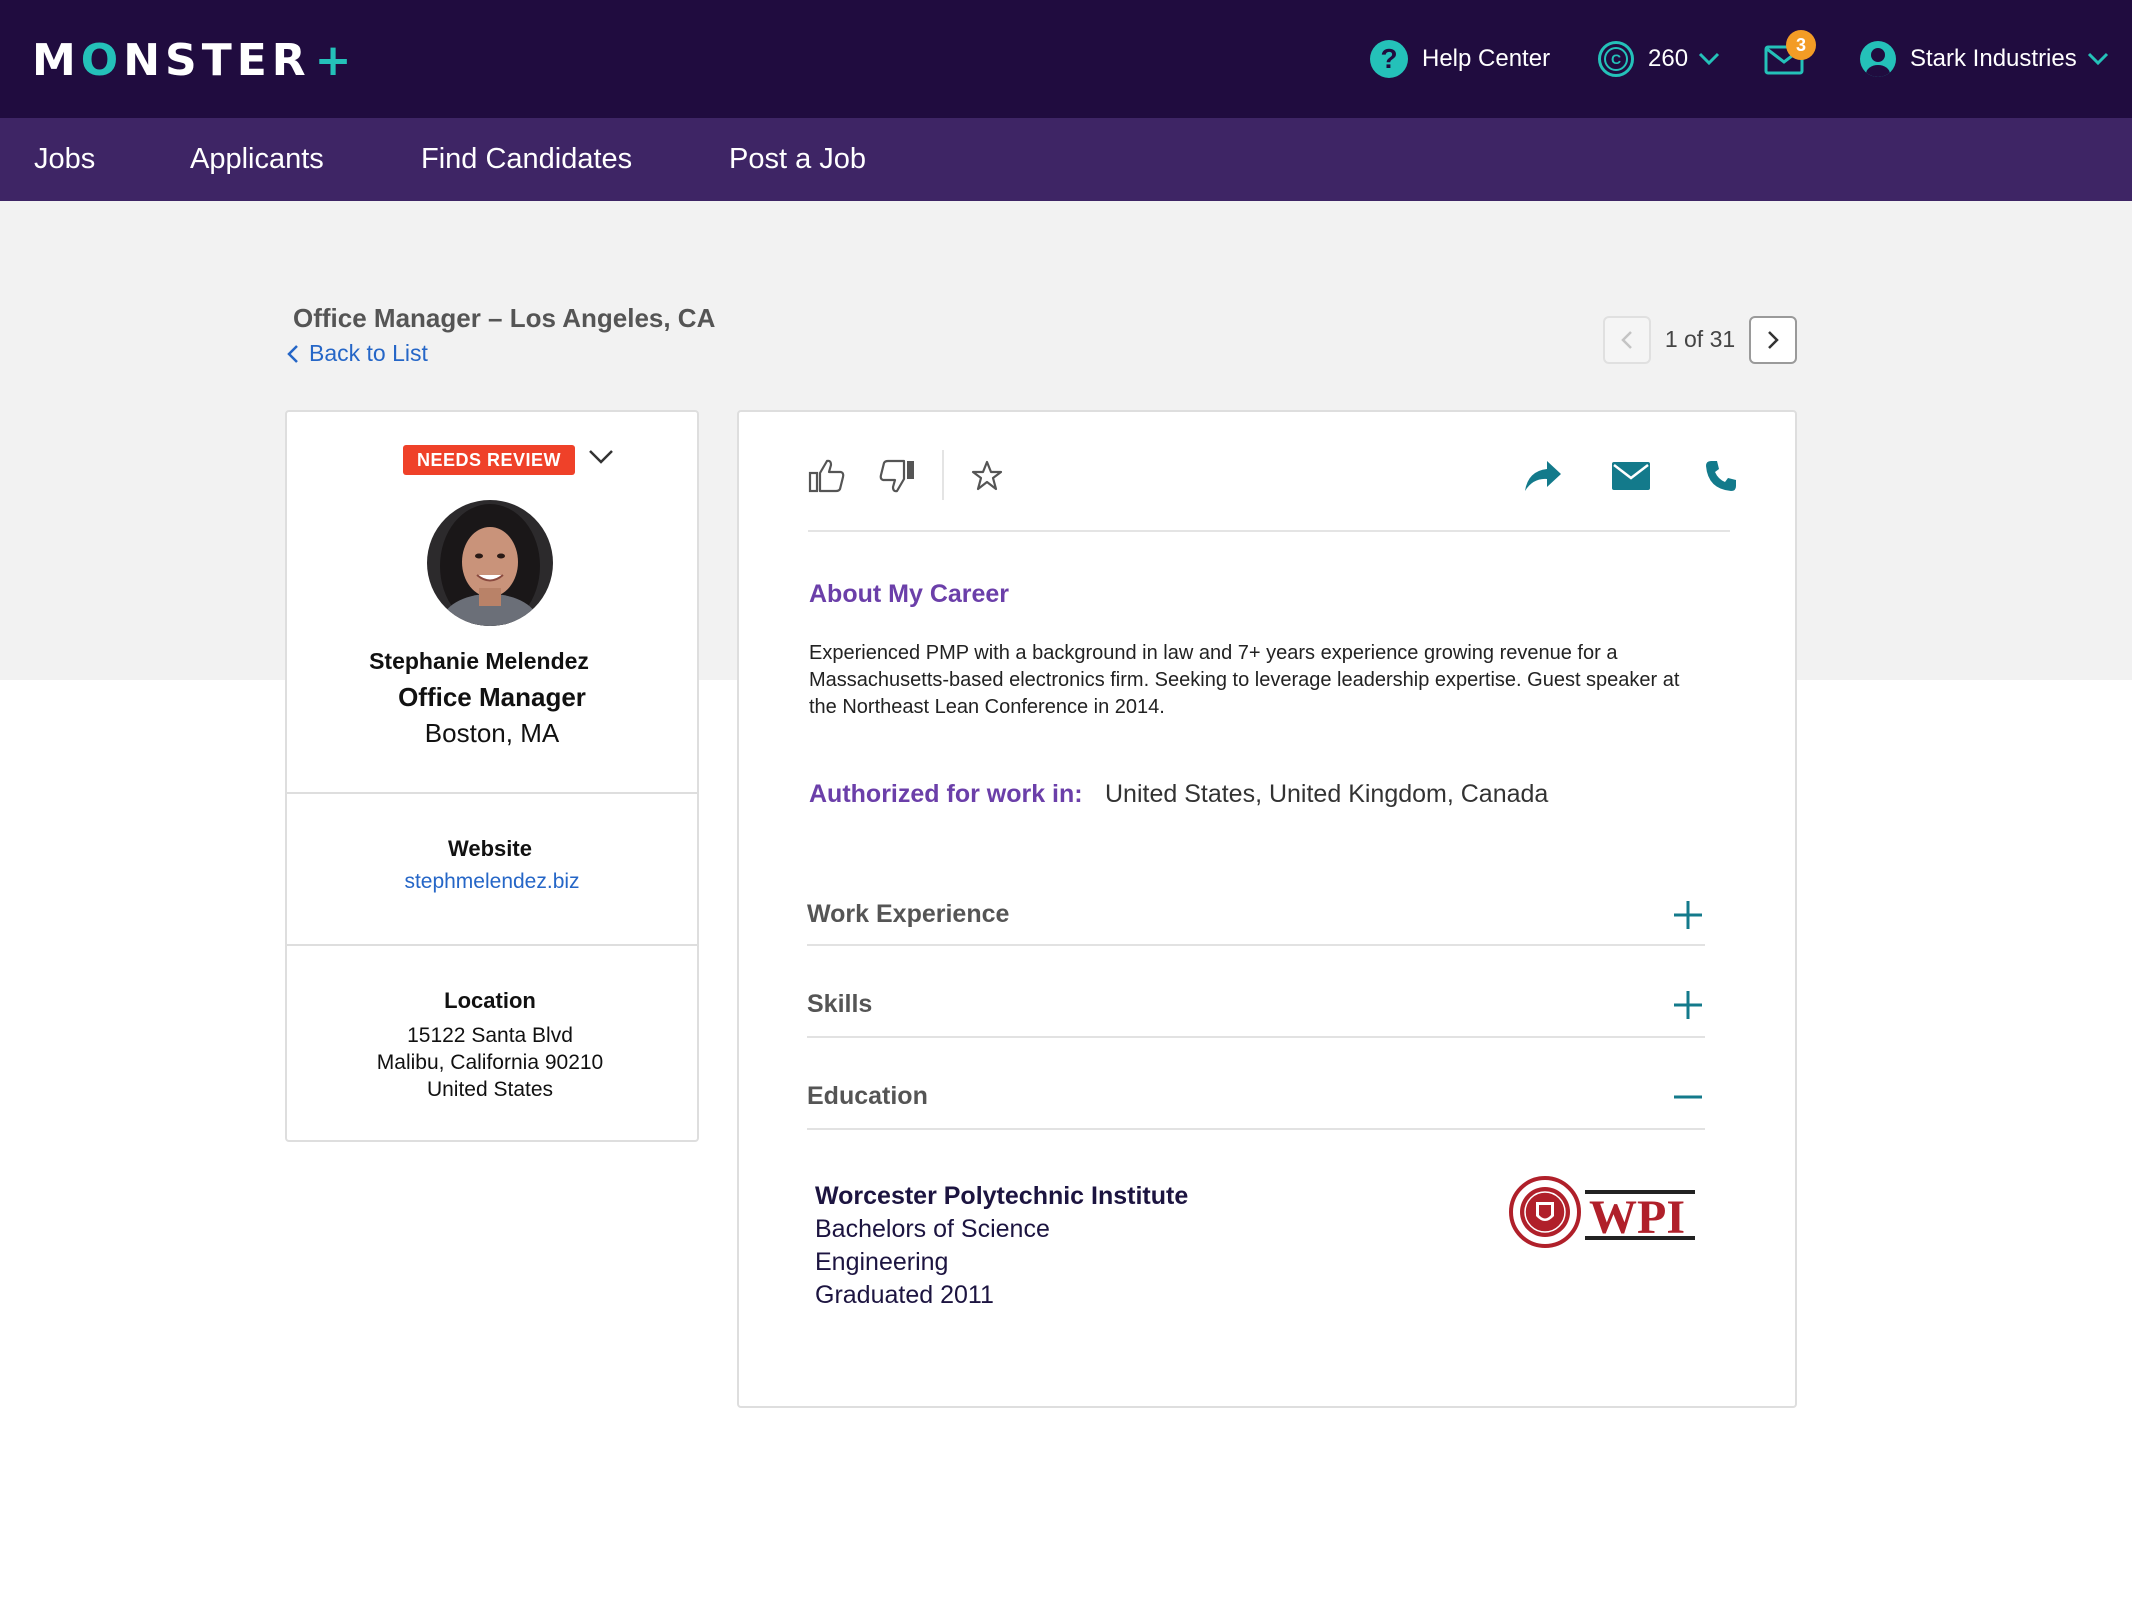  What do you see at coordinates (368, 353) in the screenshot?
I see `back-to-list-label: Back to List` at bounding box center [368, 353].